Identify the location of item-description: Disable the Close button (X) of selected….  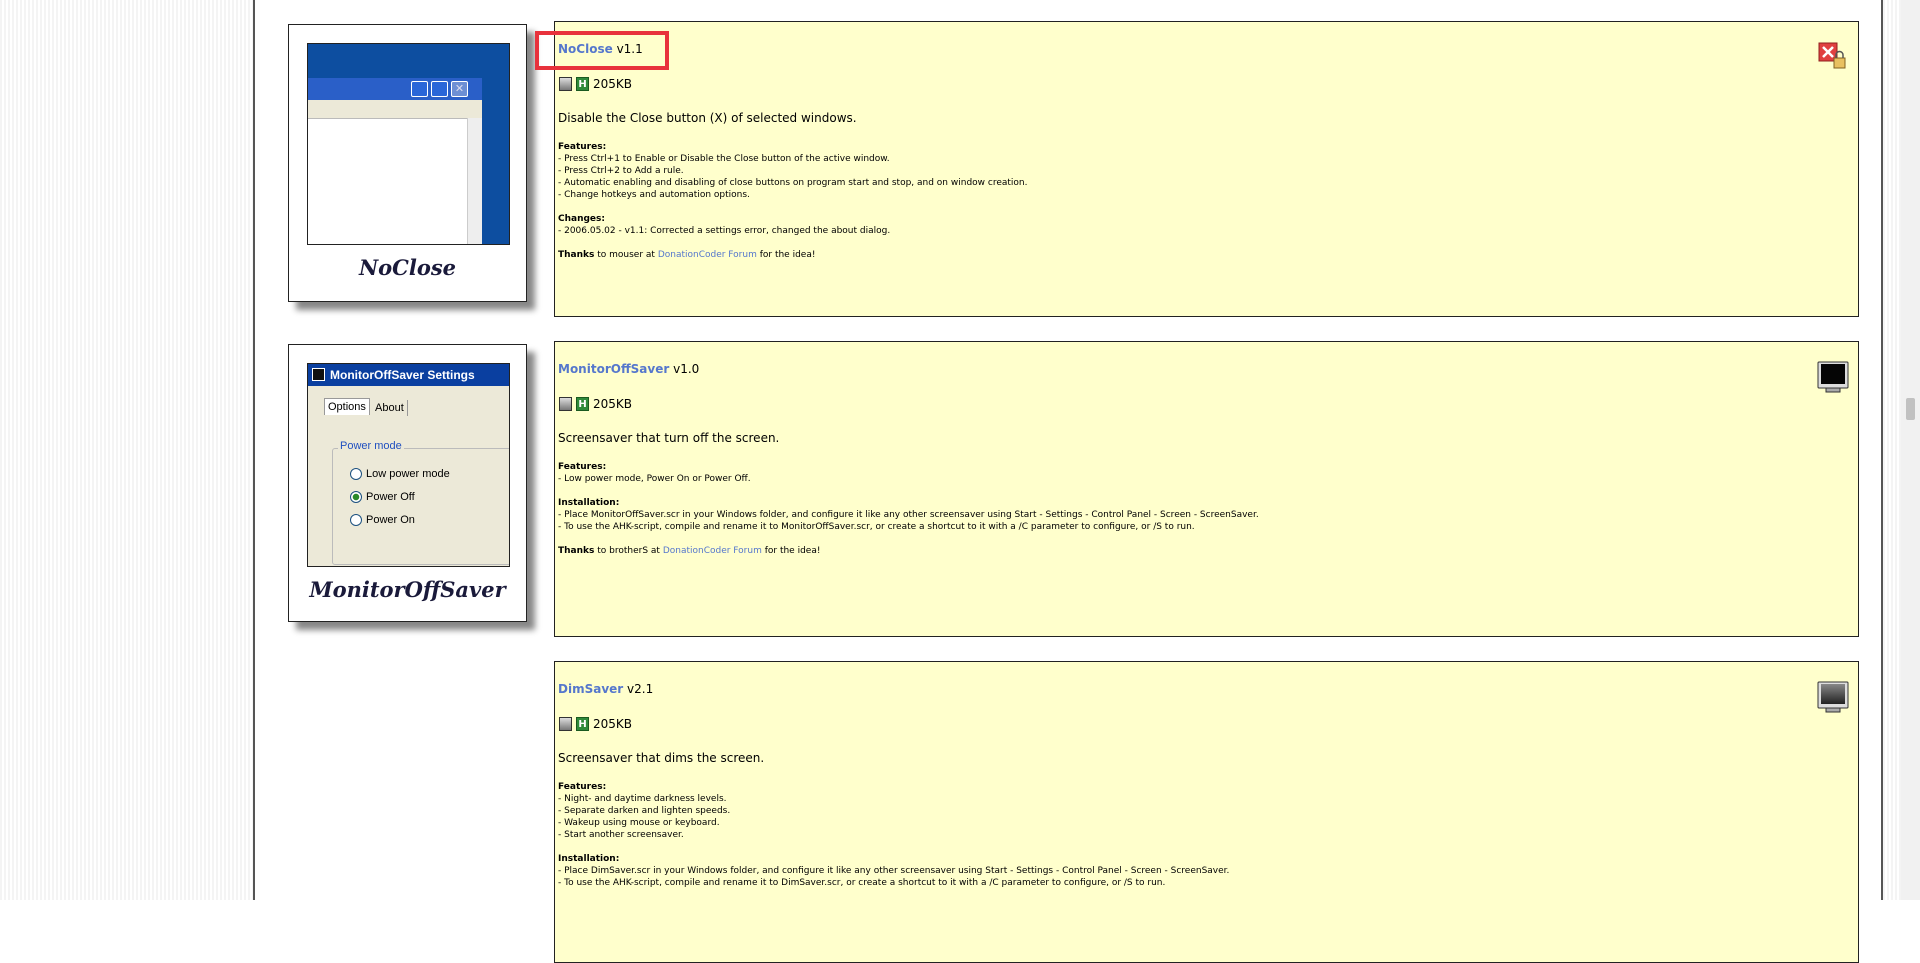
(707, 118).